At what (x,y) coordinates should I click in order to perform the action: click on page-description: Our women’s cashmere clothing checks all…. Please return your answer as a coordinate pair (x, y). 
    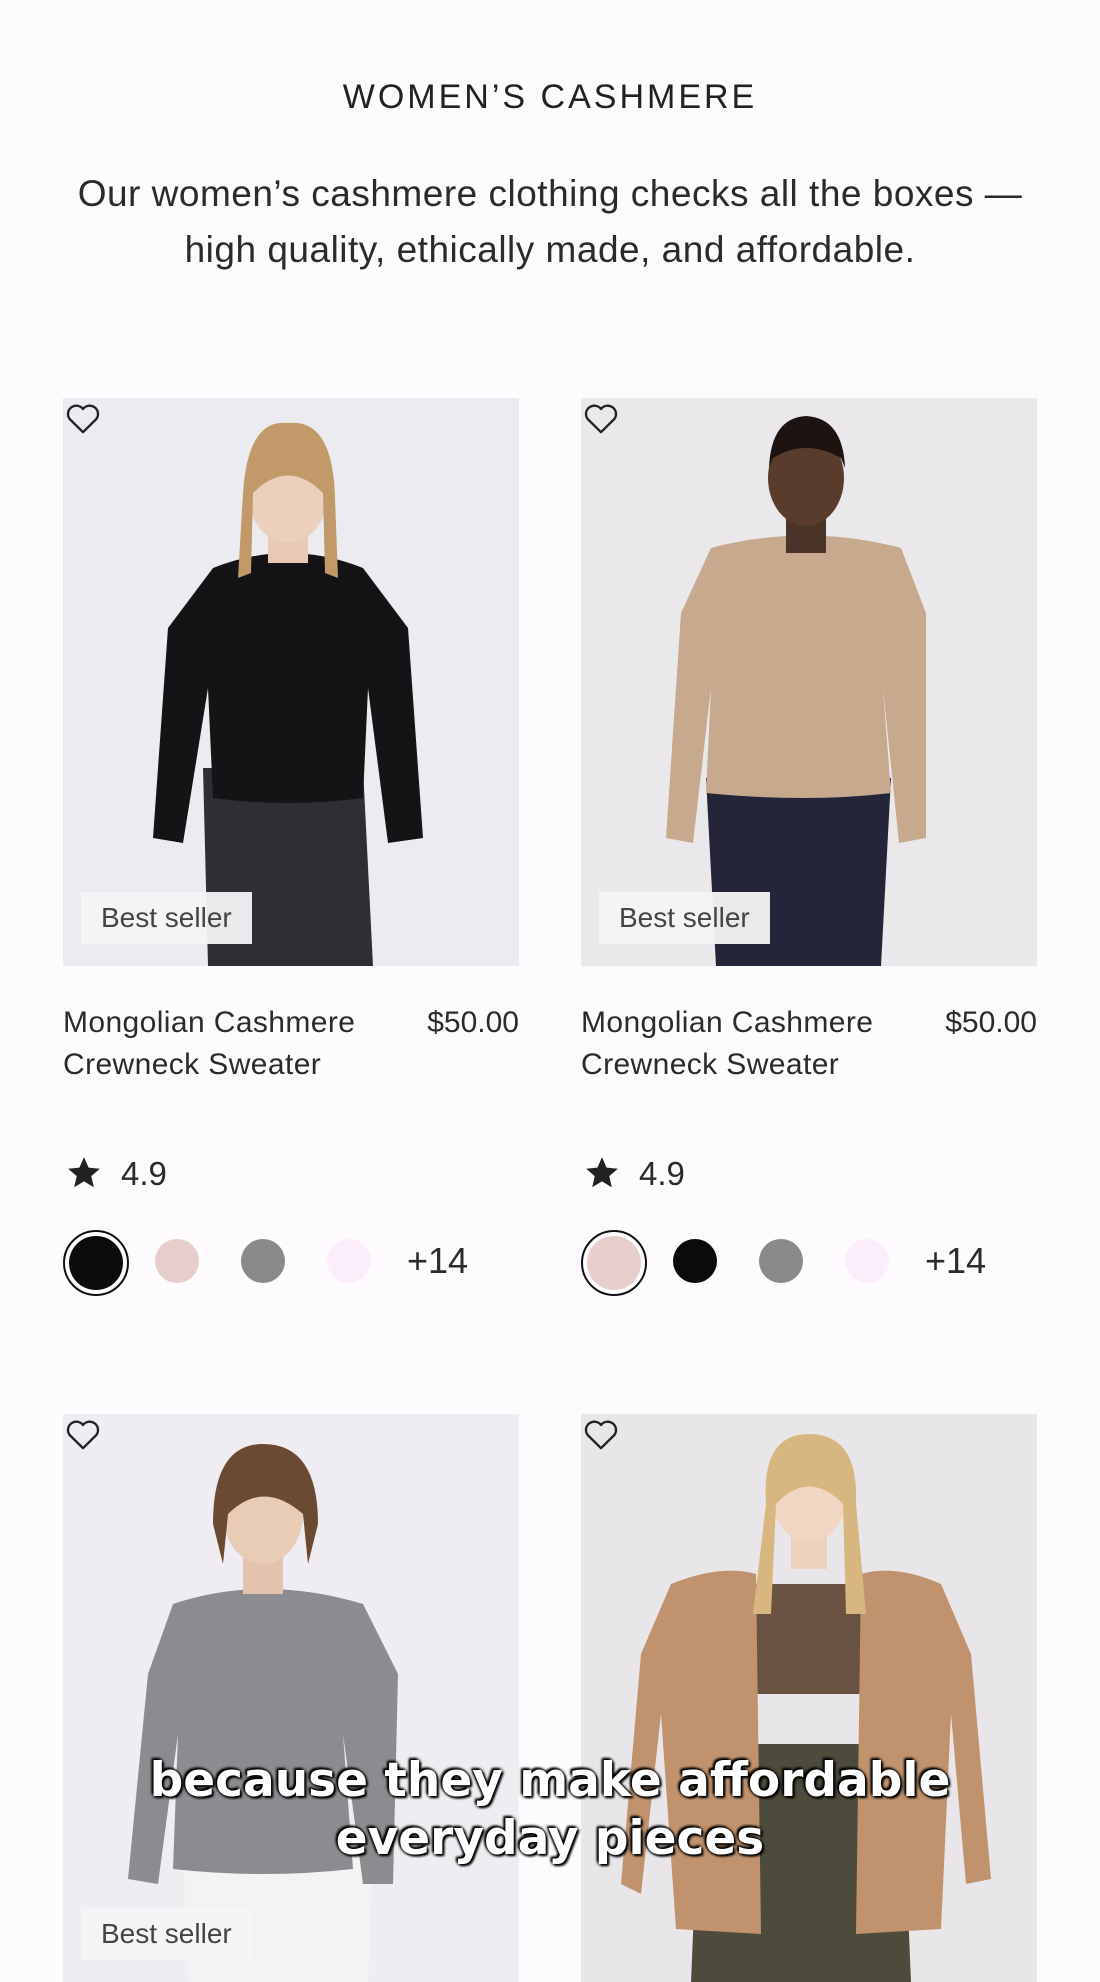
    Looking at the image, I should click on (550, 221).